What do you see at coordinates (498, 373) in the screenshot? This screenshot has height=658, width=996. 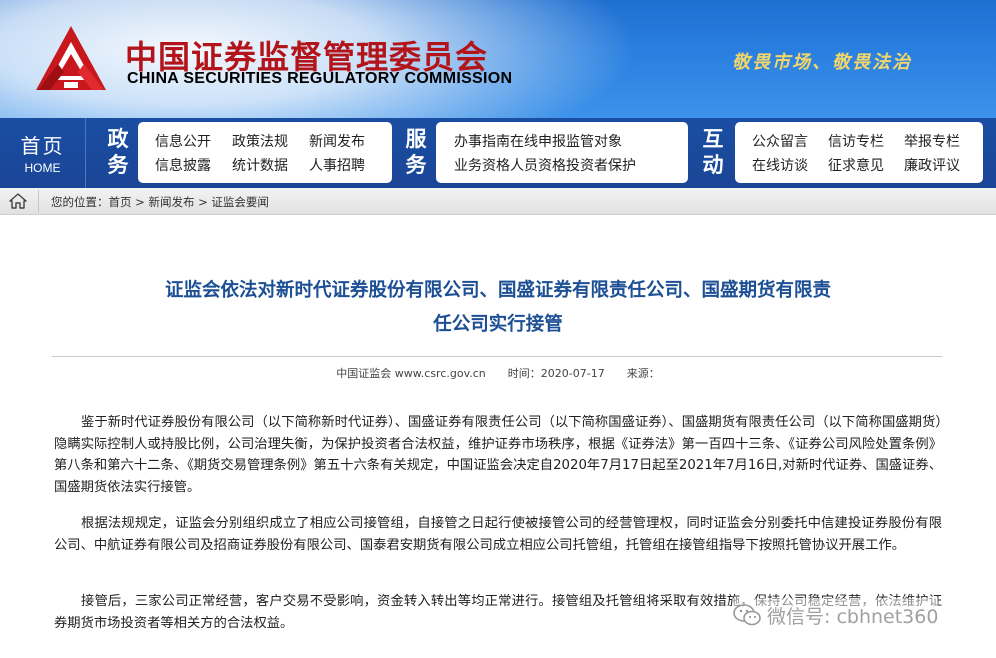 I see `article-meta: 中国证监会 www.csrc.gov.cn 时间：2020-07-17 来源：` at bounding box center [498, 373].